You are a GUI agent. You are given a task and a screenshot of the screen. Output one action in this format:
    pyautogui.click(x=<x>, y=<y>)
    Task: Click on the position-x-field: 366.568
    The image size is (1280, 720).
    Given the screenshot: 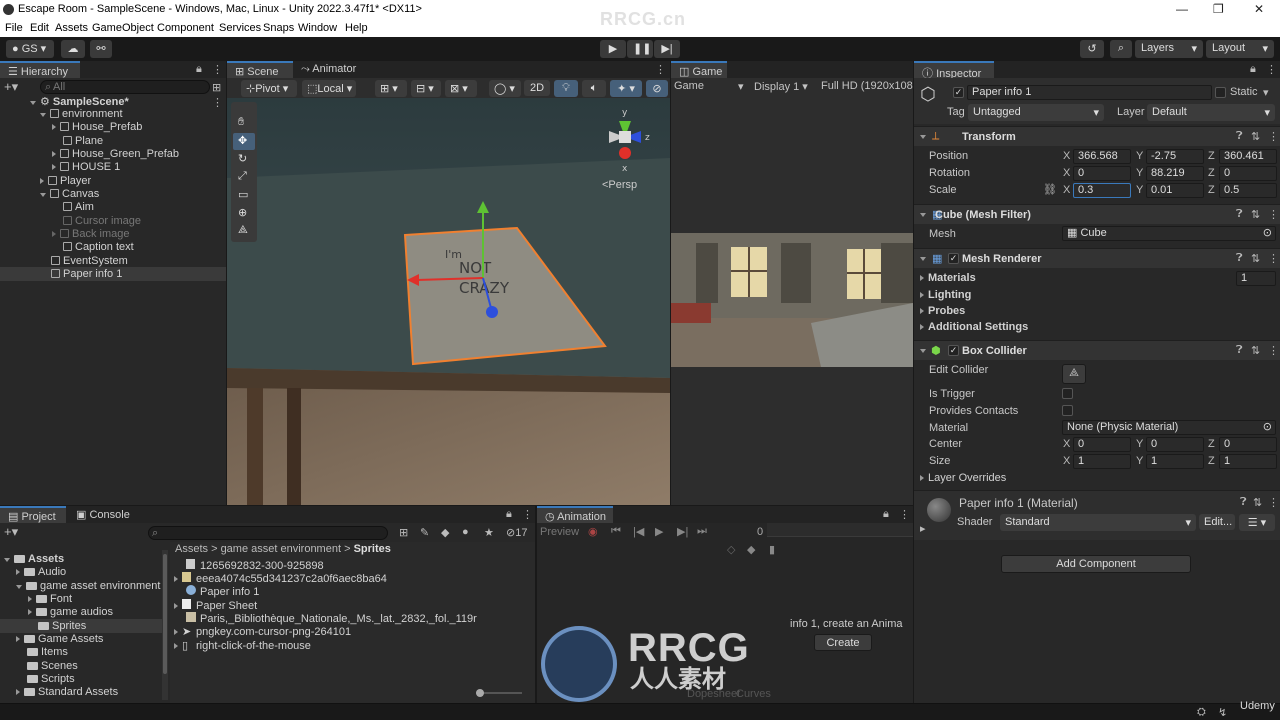 What is the action you would take?
    pyautogui.click(x=1102, y=156)
    